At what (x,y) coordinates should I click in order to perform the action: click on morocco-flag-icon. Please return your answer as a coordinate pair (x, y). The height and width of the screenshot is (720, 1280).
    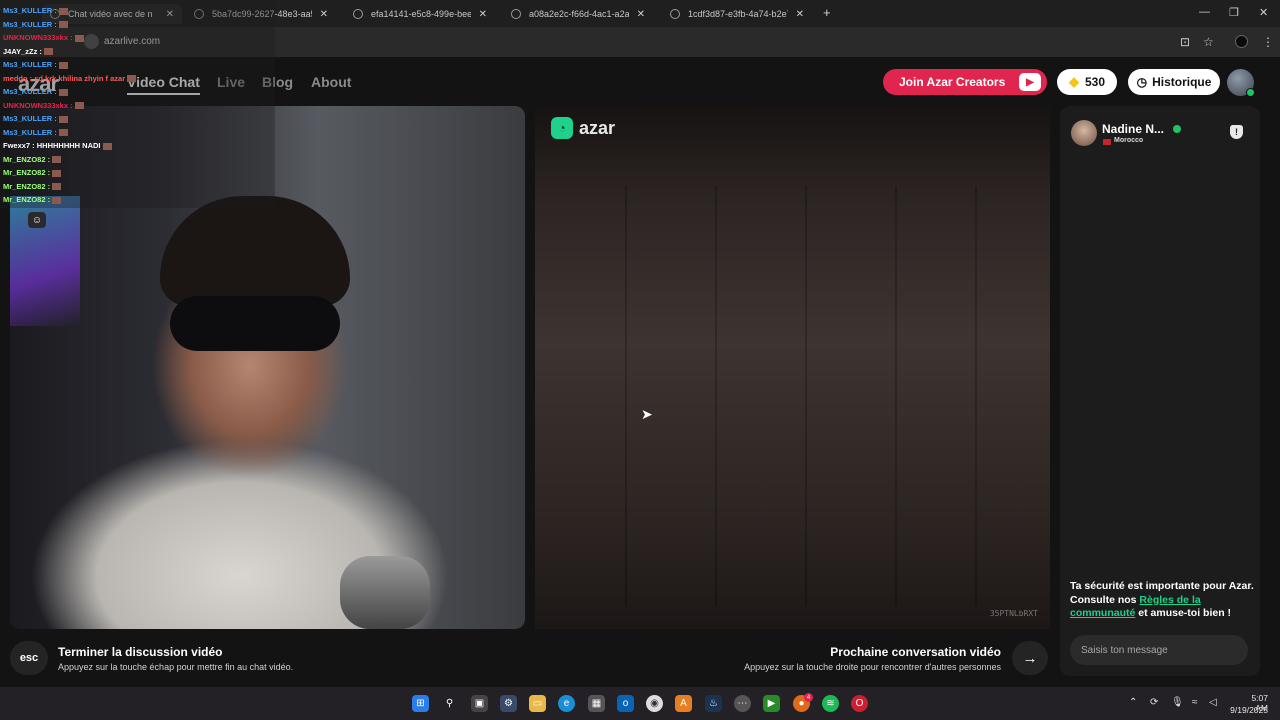
    Looking at the image, I should click on (1107, 142).